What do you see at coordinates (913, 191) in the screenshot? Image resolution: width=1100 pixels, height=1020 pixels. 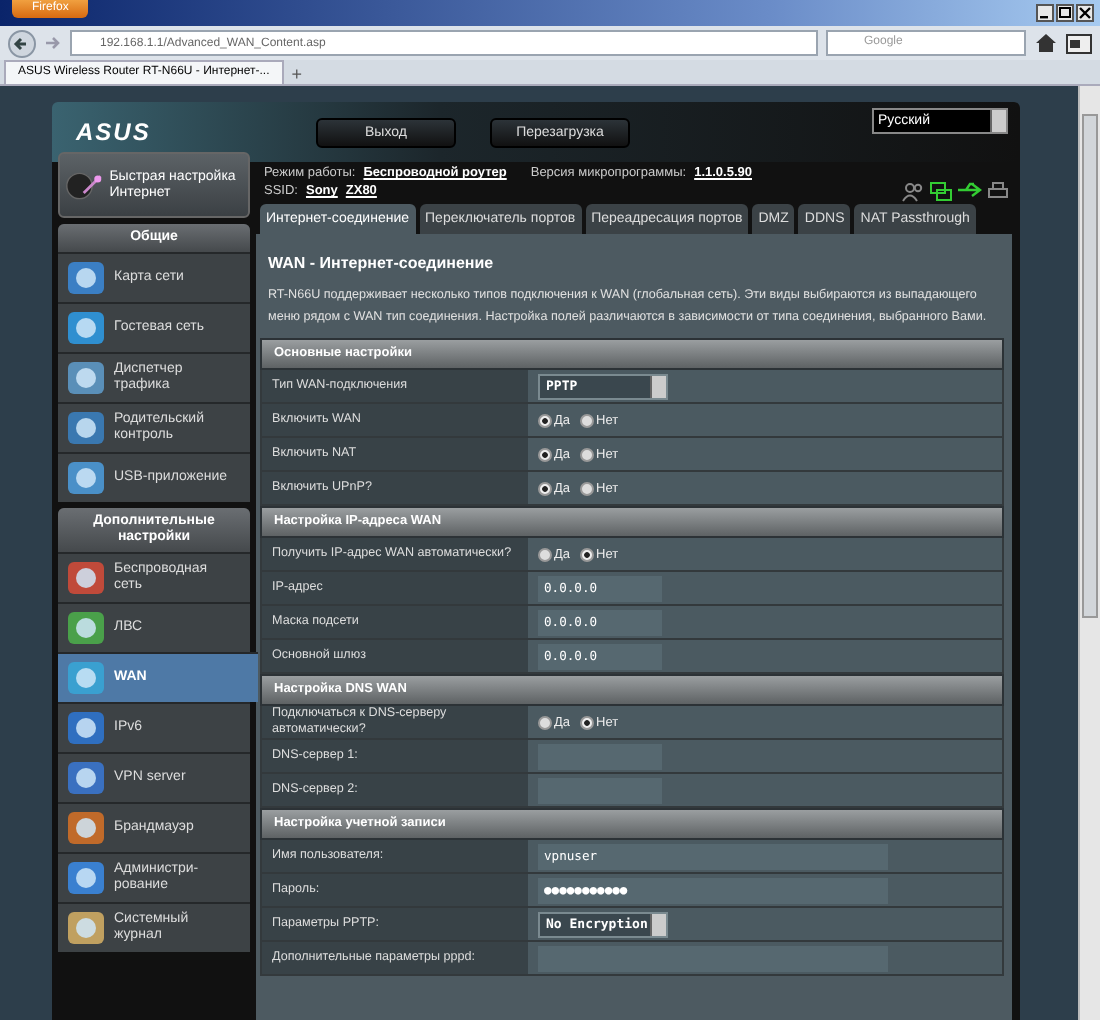 I see `clients-icon` at bounding box center [913, 191].